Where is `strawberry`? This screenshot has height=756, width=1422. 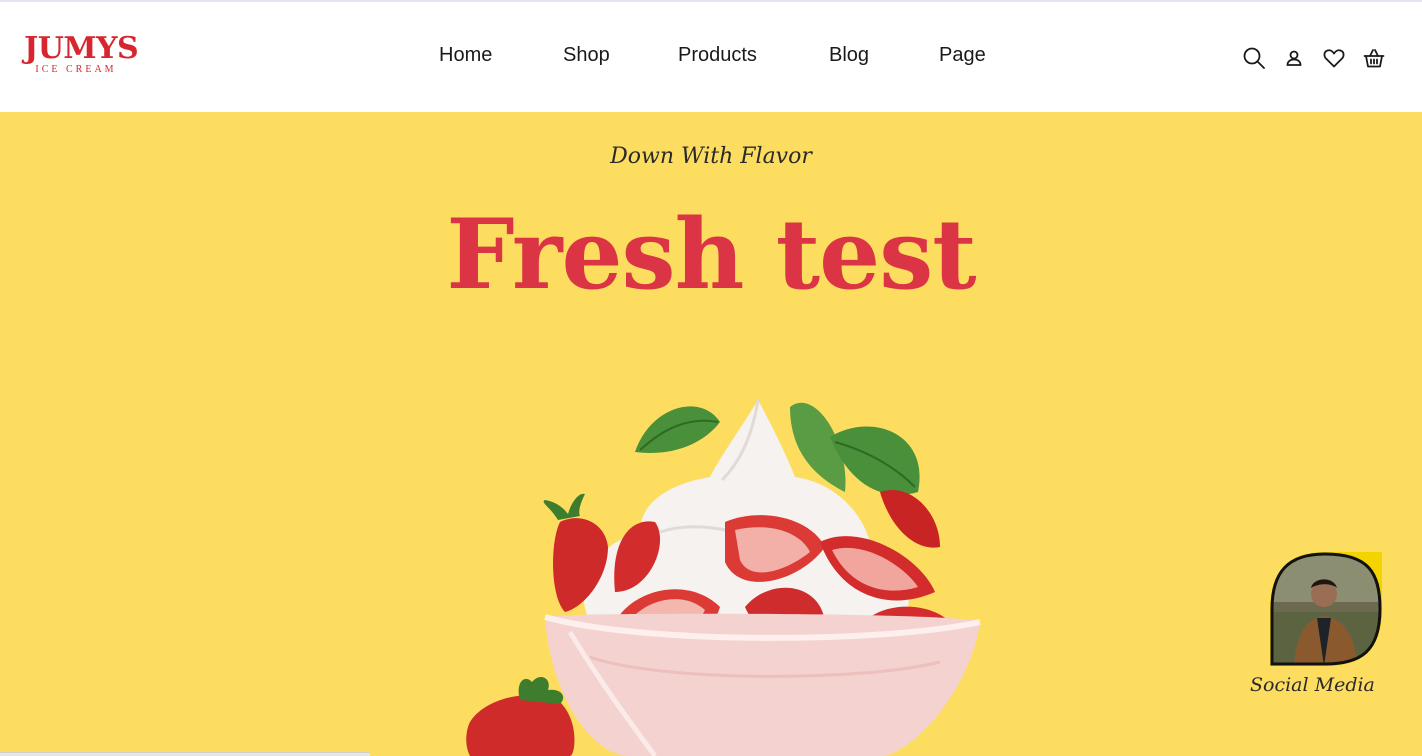 strawberry is located at coordinates (520, 716).